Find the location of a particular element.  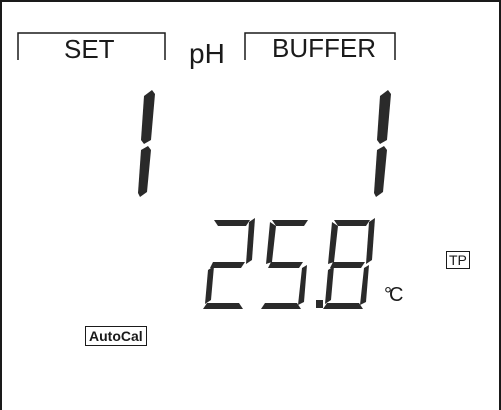

tp-indicator: TP is located at coordinates (458, 260).